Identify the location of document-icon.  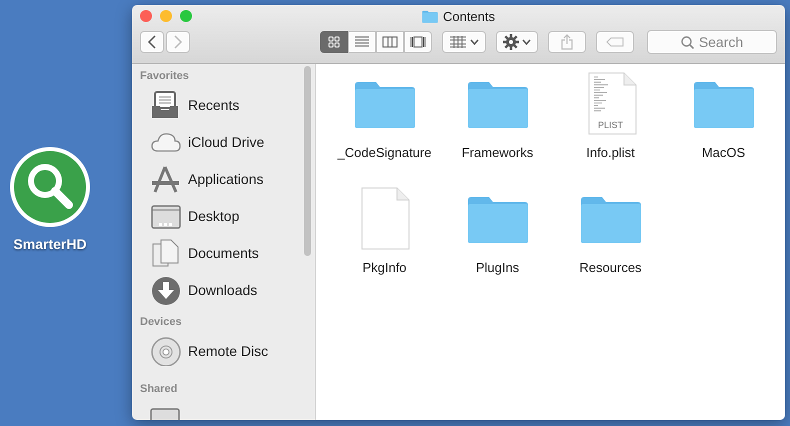
(384, 219).